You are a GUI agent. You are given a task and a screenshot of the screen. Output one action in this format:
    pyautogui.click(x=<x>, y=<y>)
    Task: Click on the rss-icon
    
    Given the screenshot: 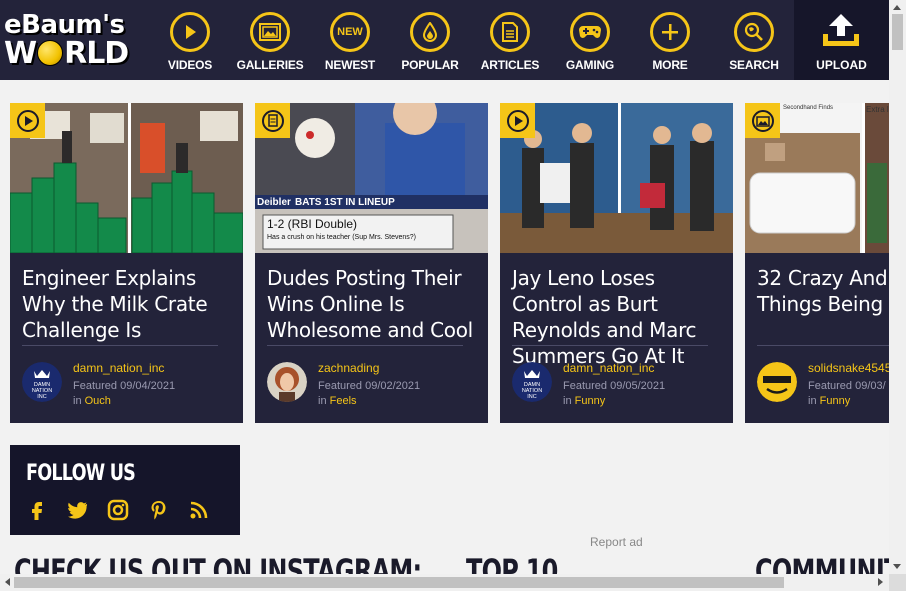 What is the action you would take?
    pyautogui.click(x=199, y=510)
    